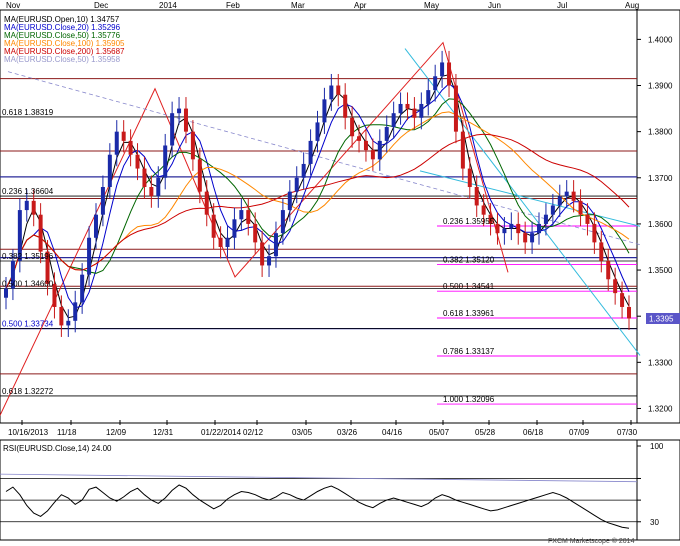  I want to click on right-fib-label: 1.000 1.32096, so click(469, 399).